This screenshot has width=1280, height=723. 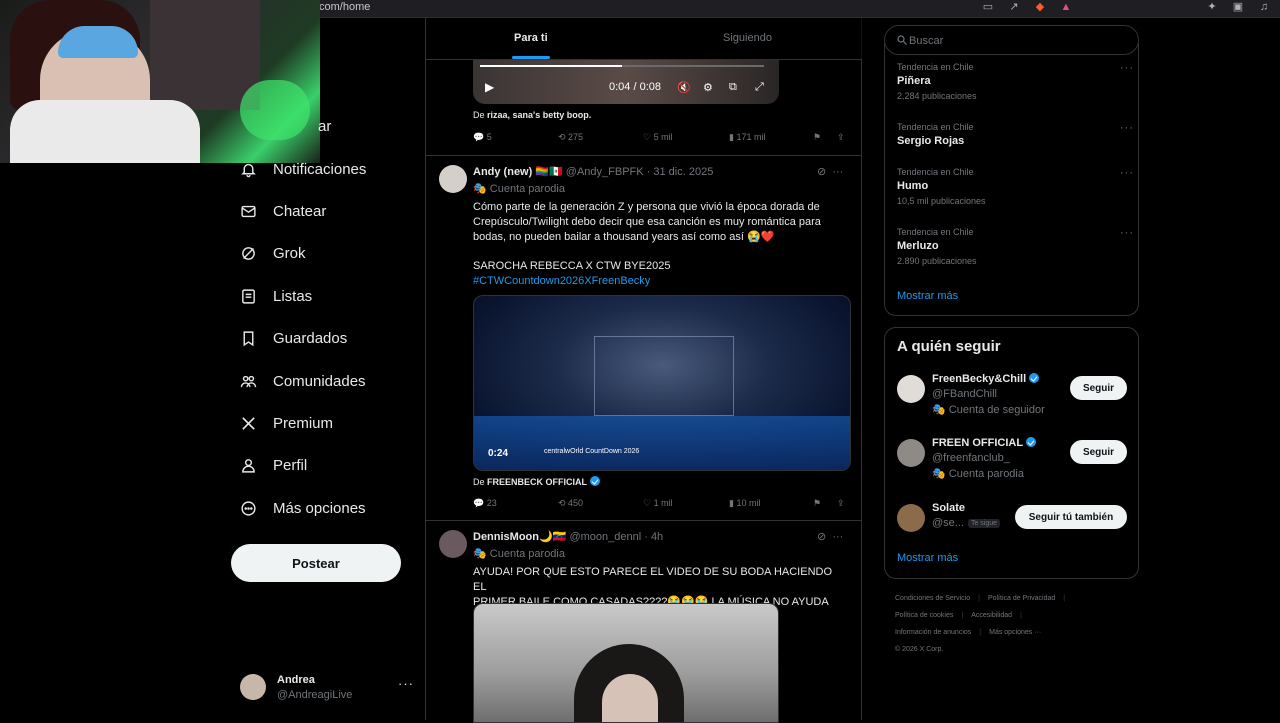 What do you see at coordinates (744, 503) in the screenshot?
I see `views-button: ▮ 10 mil` at bounding box center [744, 503].